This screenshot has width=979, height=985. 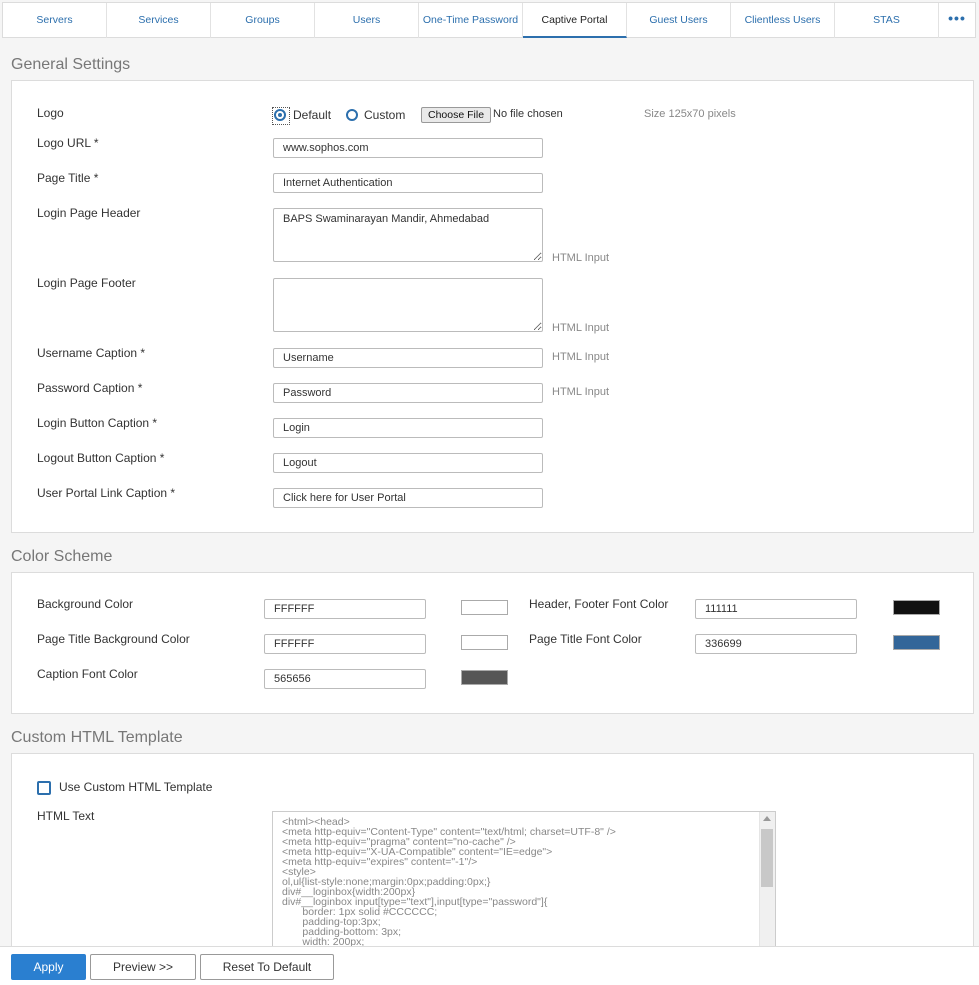 What do you see at coordinates (585, 639) in the screenshot?
I see `page-title-font-color-label: Page Title Font Color` at bounding box center [585, 639].